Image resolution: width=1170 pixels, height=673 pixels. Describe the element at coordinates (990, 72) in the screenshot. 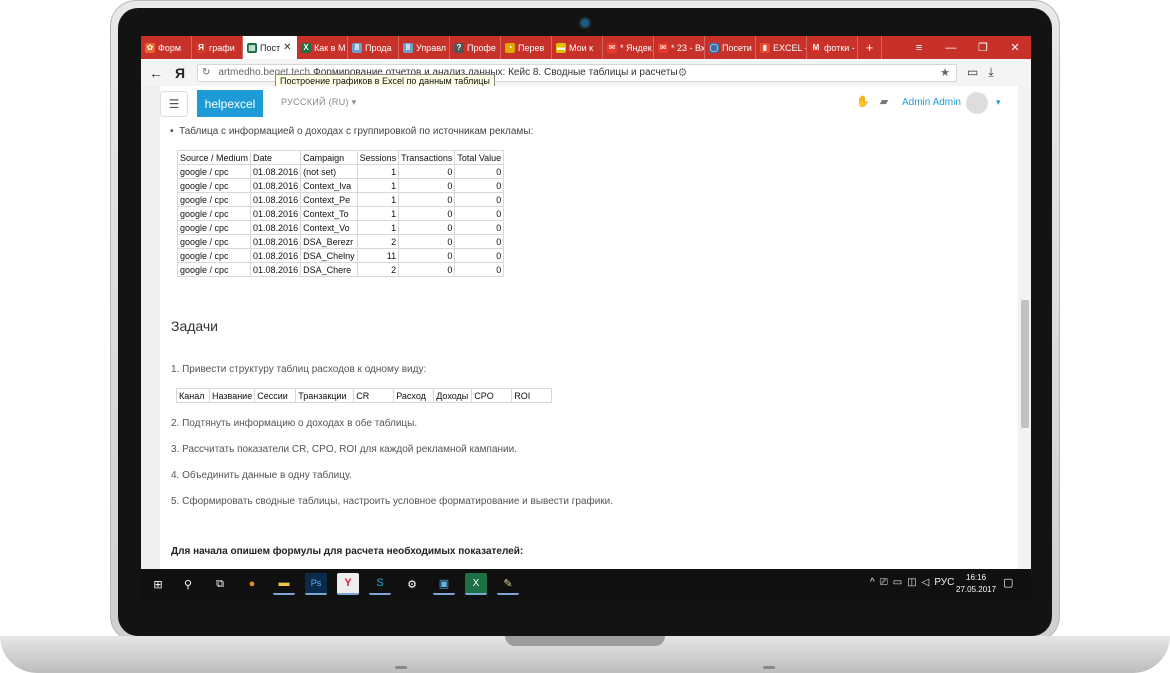

I see `download-icon: ⤓` at that location.